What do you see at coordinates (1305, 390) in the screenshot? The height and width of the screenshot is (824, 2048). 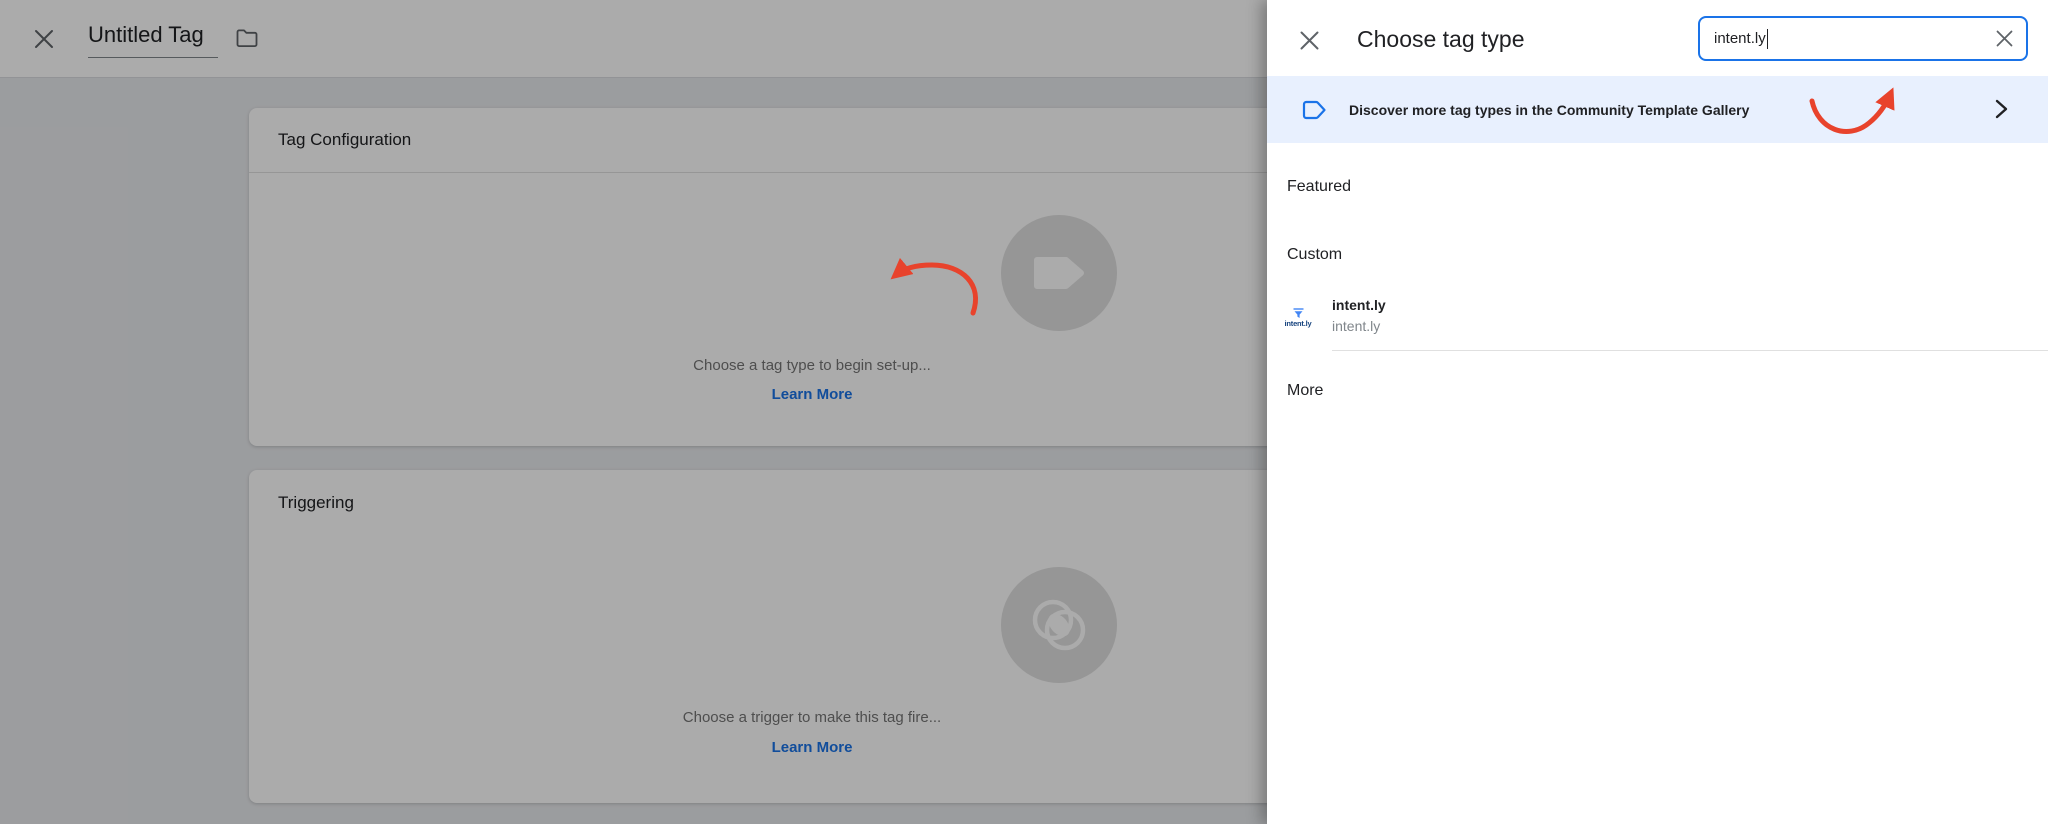 I see `section-more: More` at bounding box center [1305, 390].